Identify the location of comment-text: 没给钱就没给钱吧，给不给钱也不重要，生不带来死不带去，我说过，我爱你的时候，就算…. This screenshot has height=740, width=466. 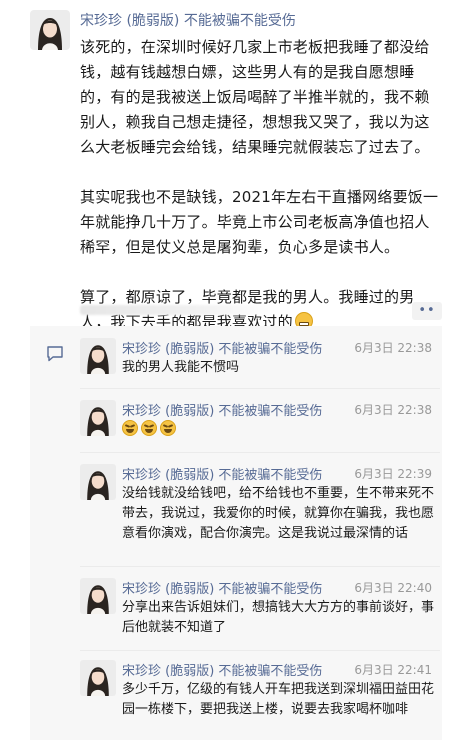
(278, 513).